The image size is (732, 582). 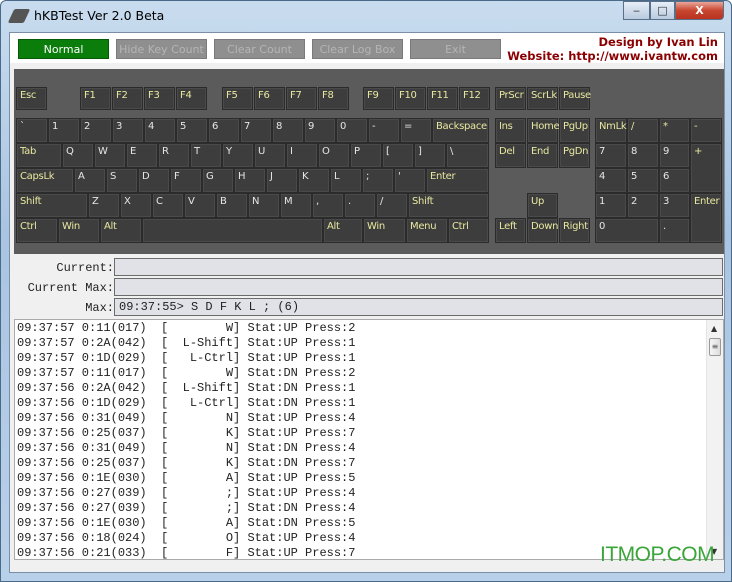 I want to click on current-field, so click(x=418, y=267).